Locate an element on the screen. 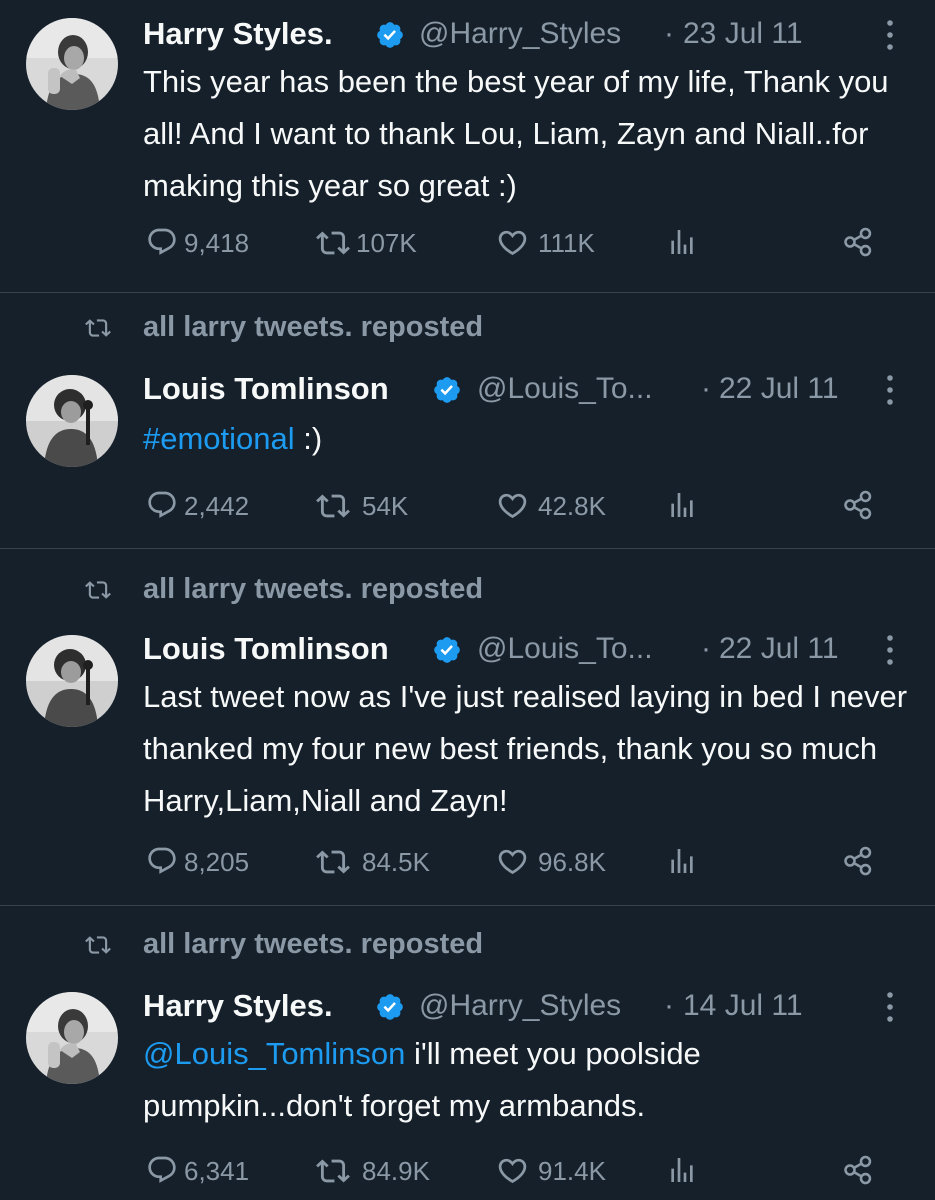 Image resolution: width=935 pixels, height=1200 pixels. like-button: 42.8K is located at coordinates (558, 505).